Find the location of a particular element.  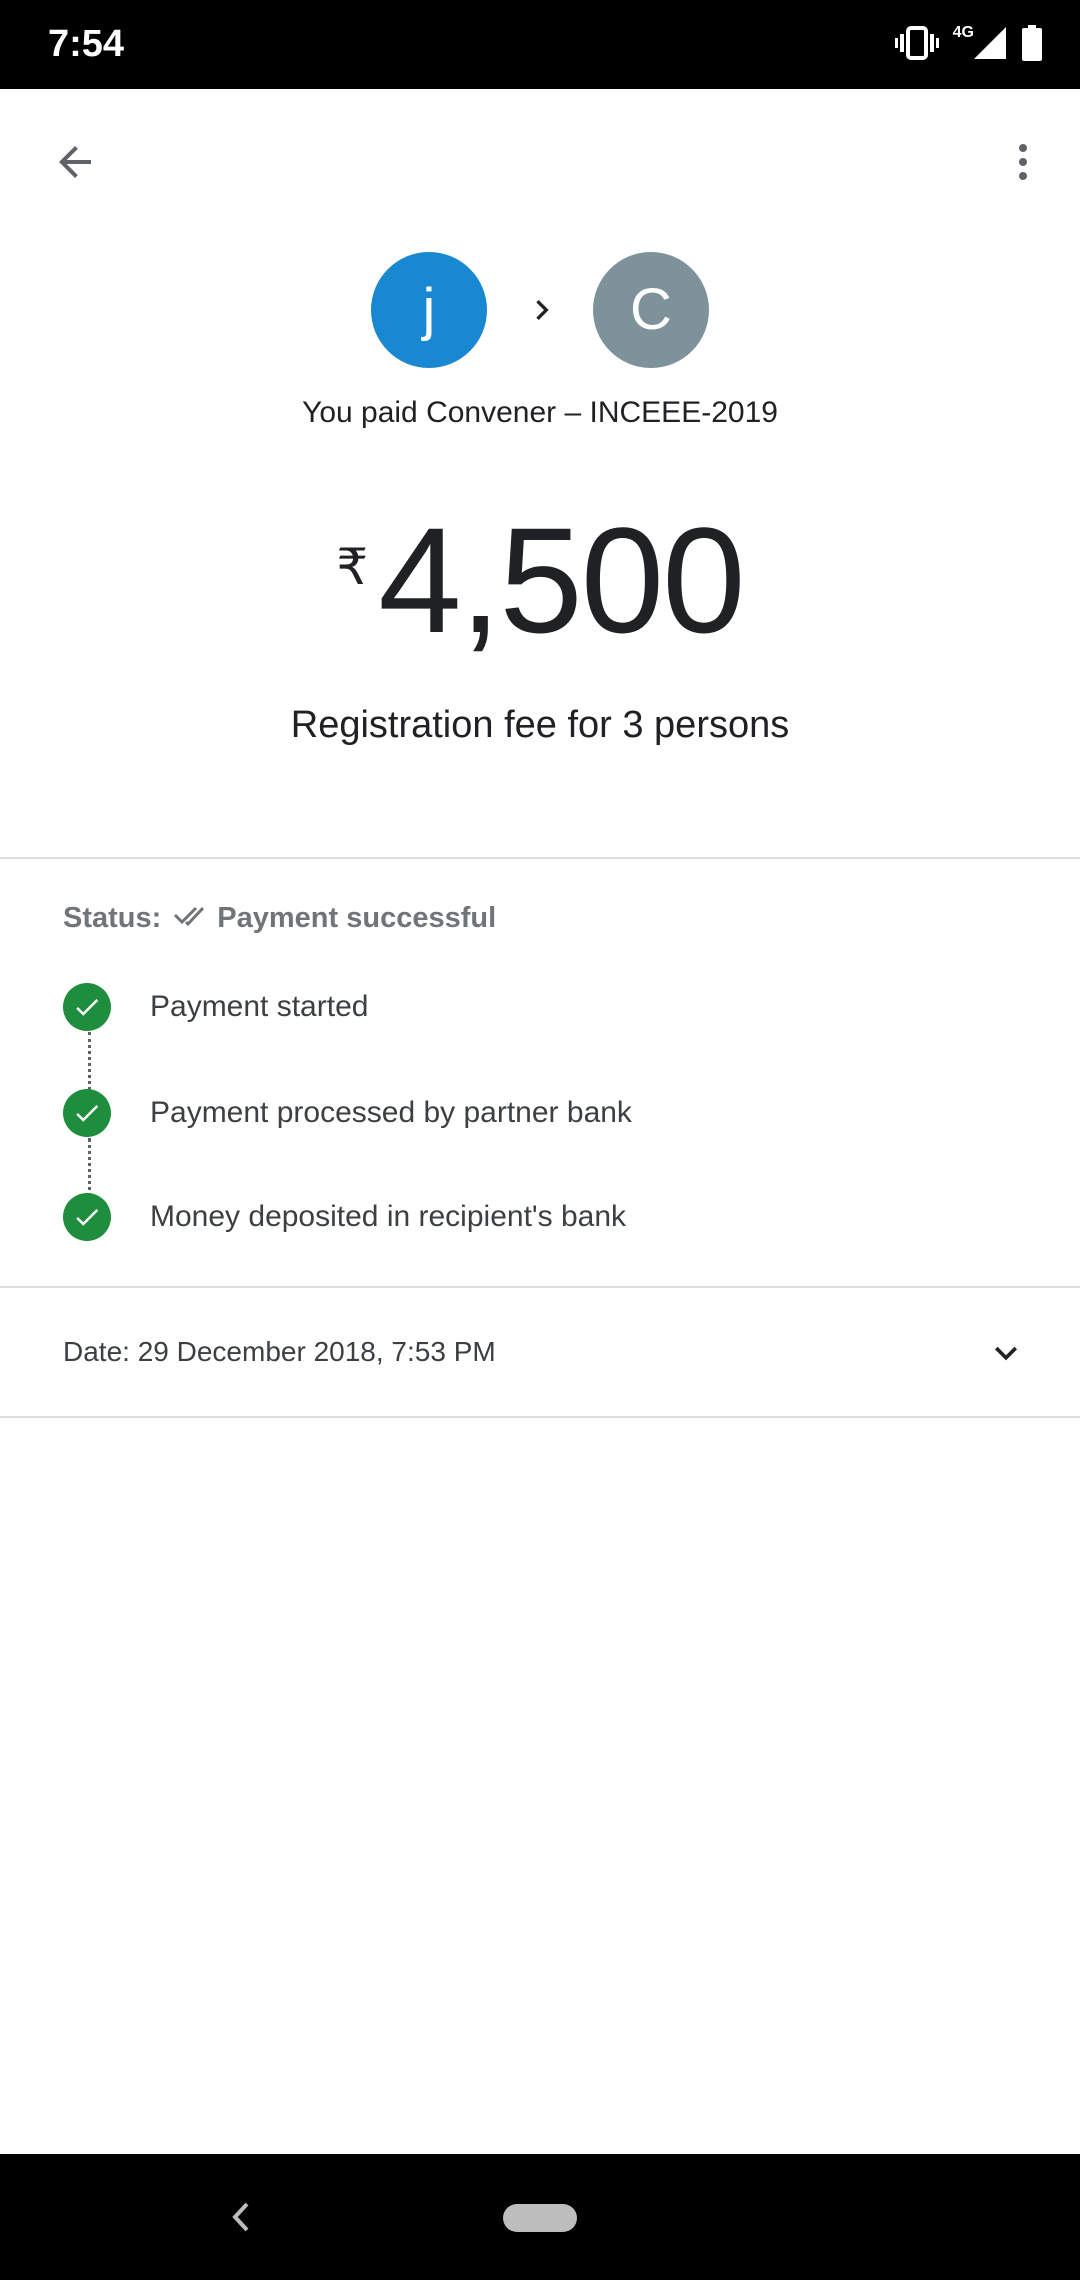

nav-back-icon is located at coordinates (240, 2217).